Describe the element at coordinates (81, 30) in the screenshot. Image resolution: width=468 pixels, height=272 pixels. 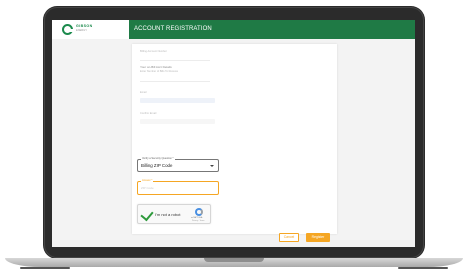
I see `logo-subtitle: ENERGY` at that location.